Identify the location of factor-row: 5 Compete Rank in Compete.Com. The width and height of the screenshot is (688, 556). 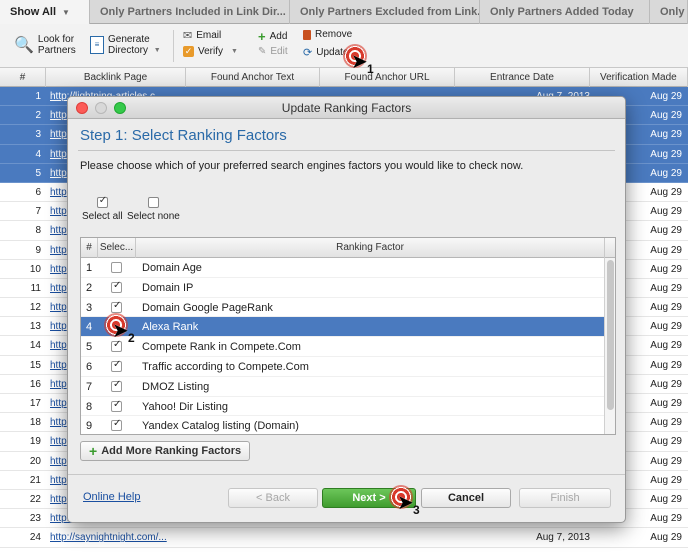
(348, 347).